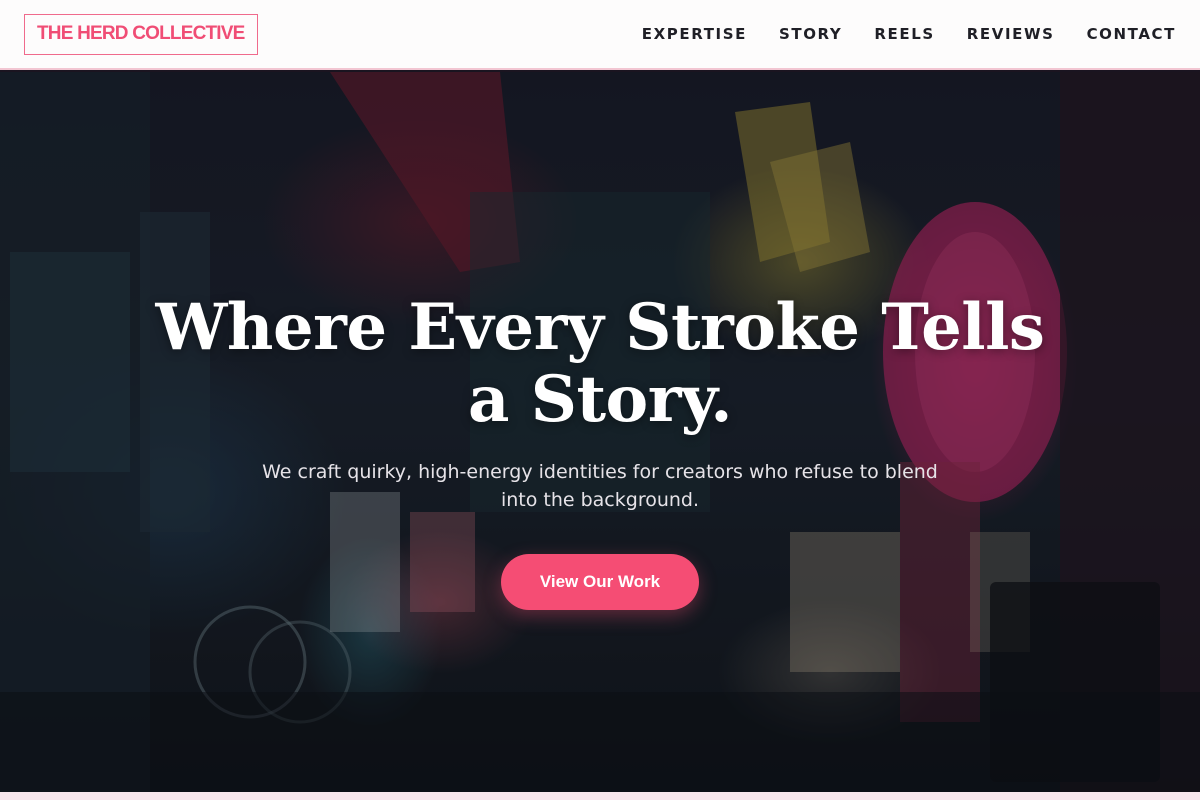  I want to click on nav-link-story: STORY, so click(810, 34).